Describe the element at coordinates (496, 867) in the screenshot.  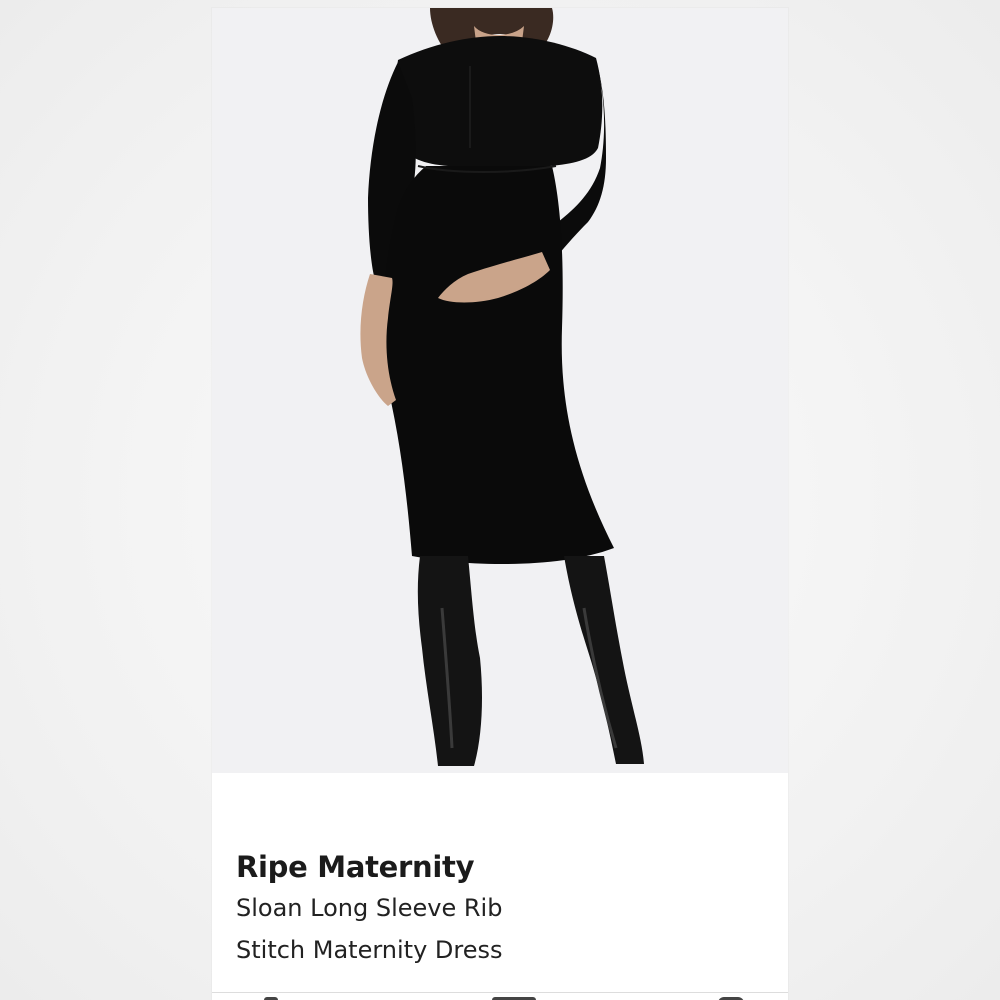
I see `brand-name: Ripe Maternity` at that location.